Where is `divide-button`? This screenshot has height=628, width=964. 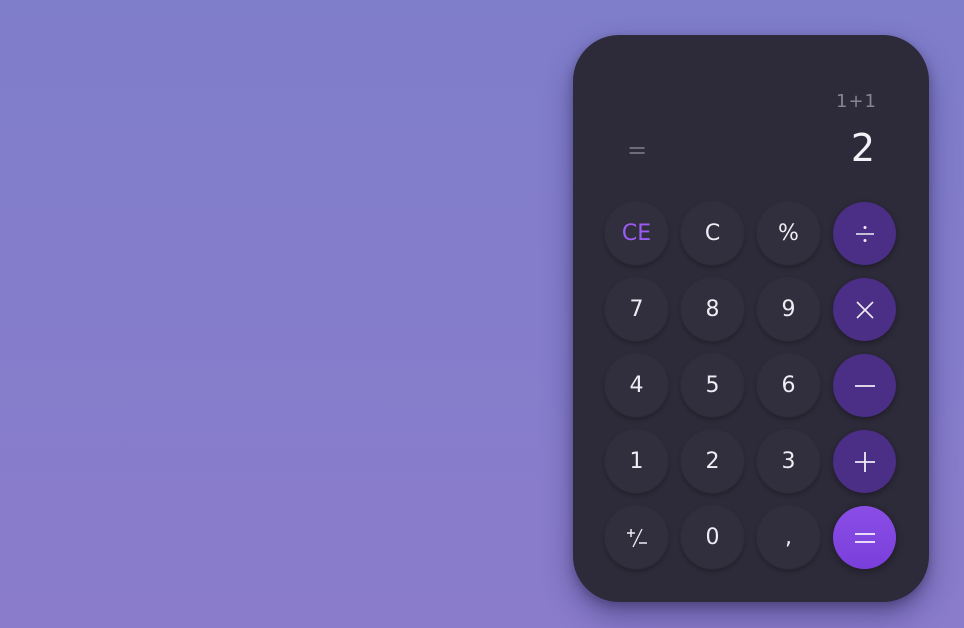 divide-button is located at coordinates (864, 233).